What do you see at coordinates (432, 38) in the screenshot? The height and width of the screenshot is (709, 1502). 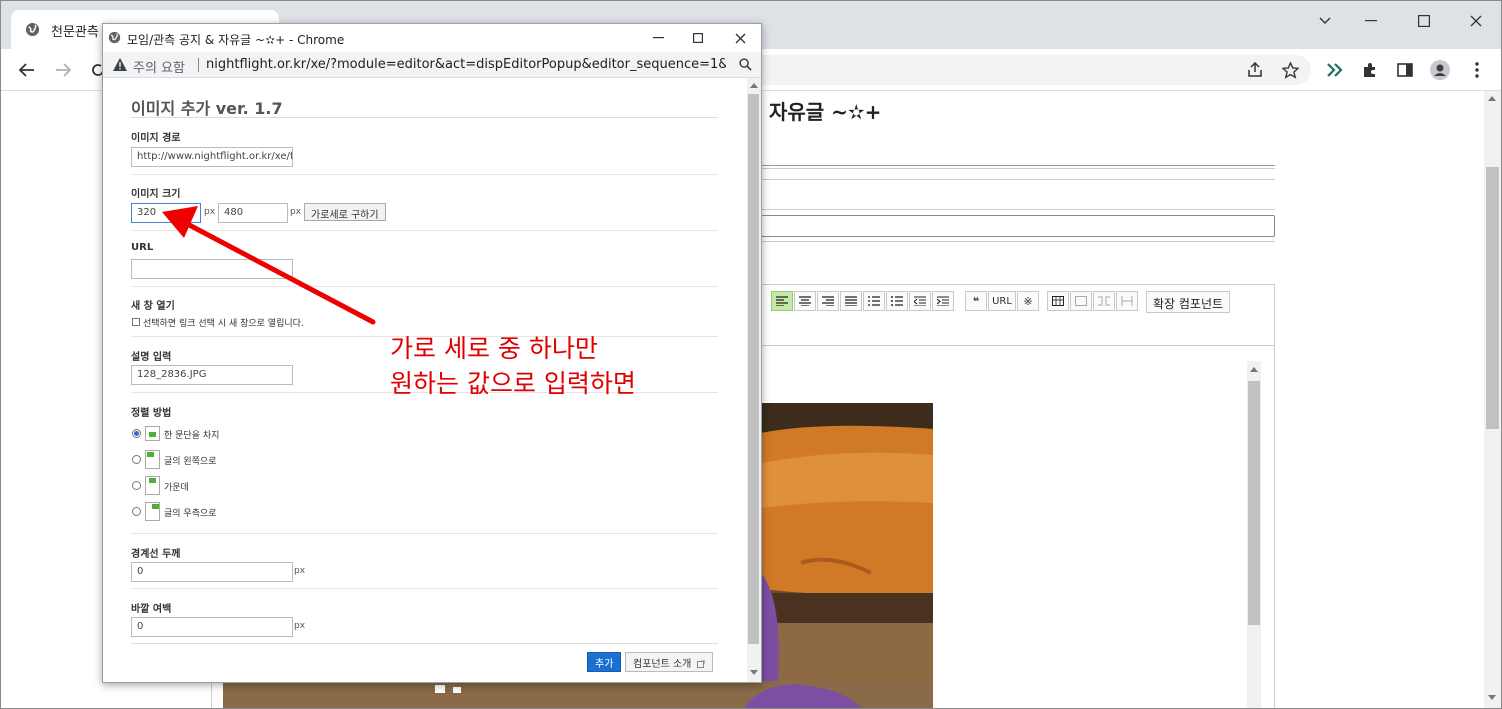 I see `popup-titlebar: 모임/관측 공지 & 자유글 ~✫+ - Chrome` at bounding box center [432, 38].